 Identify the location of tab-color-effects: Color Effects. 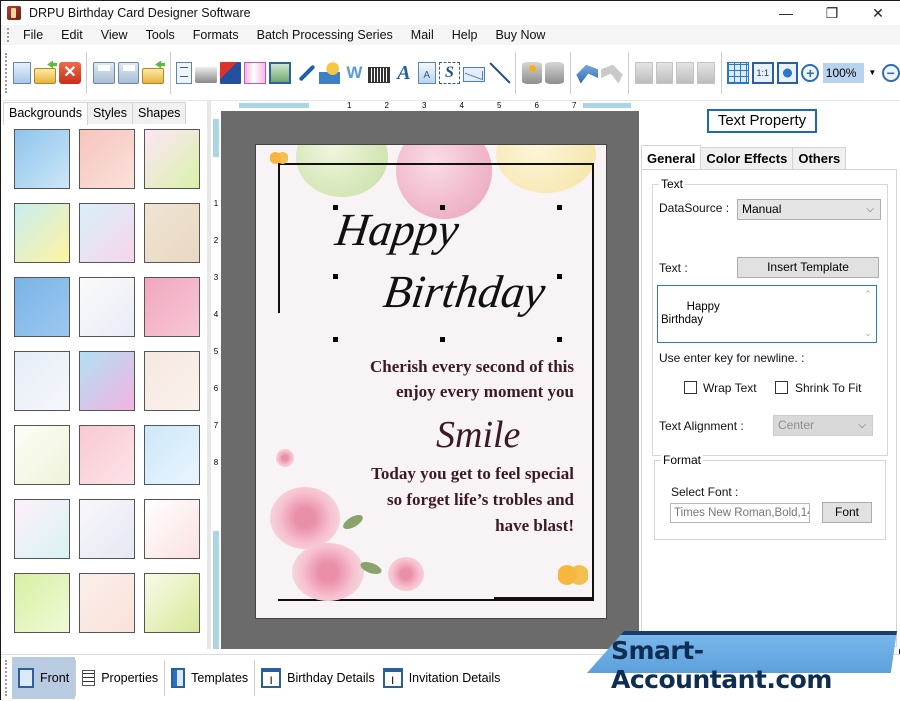
(747, 158).